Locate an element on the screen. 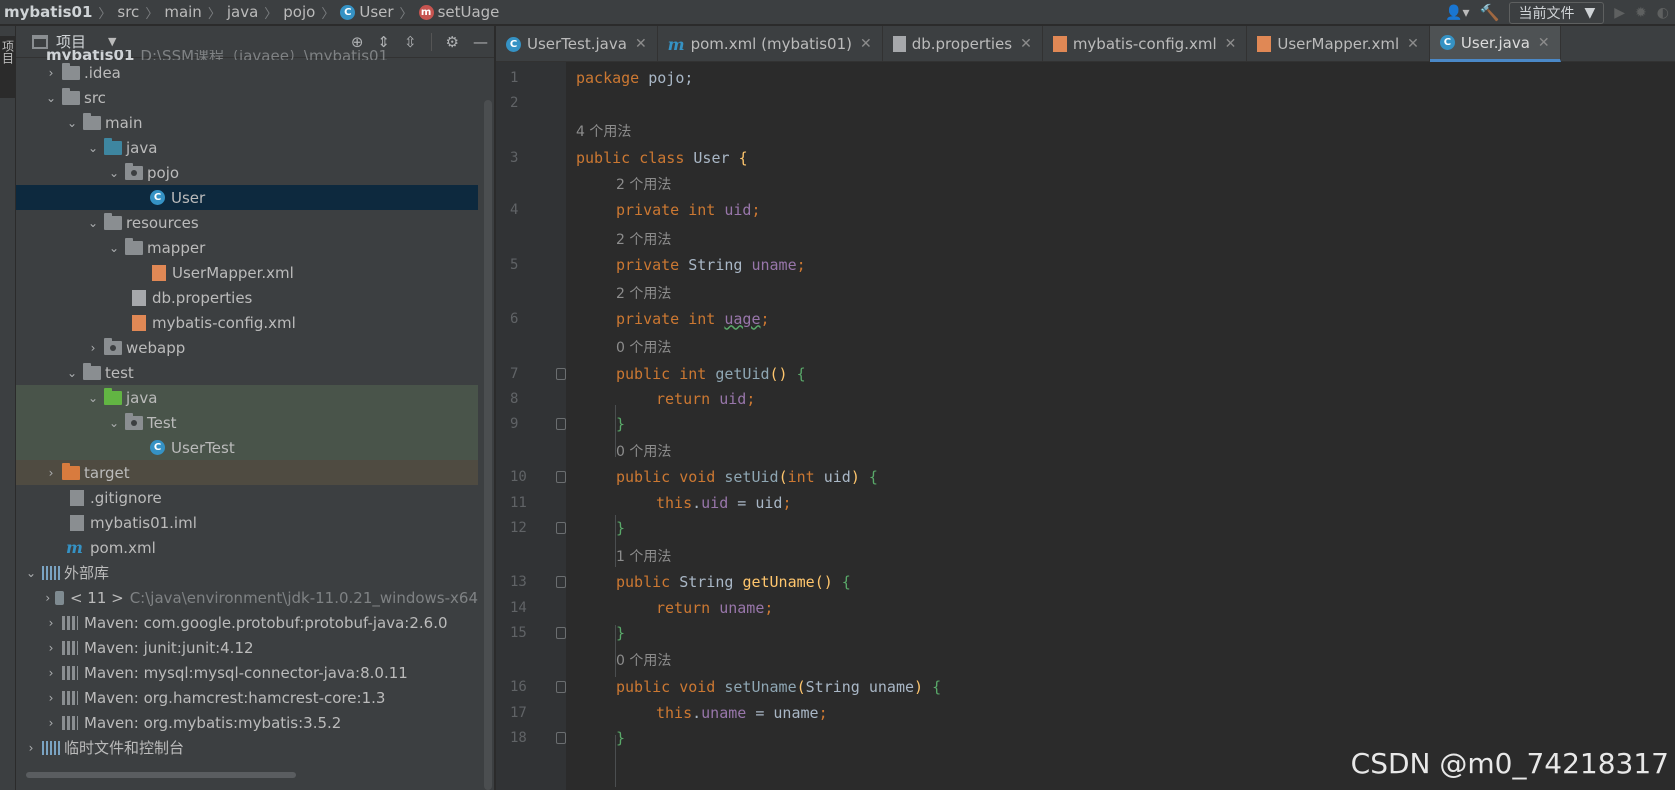  breadcrumb-src: src is located at coordinates (128, 12).